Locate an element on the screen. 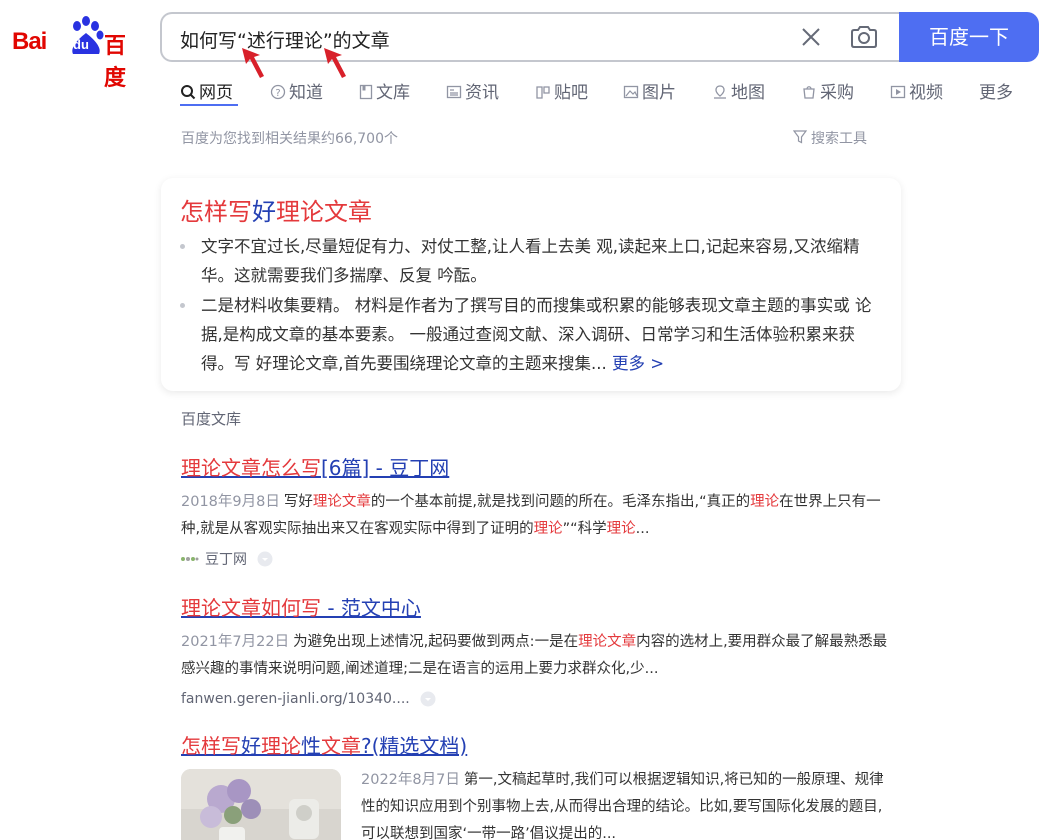  tab-wenku: 文库 is located at coordinates (384, 90).